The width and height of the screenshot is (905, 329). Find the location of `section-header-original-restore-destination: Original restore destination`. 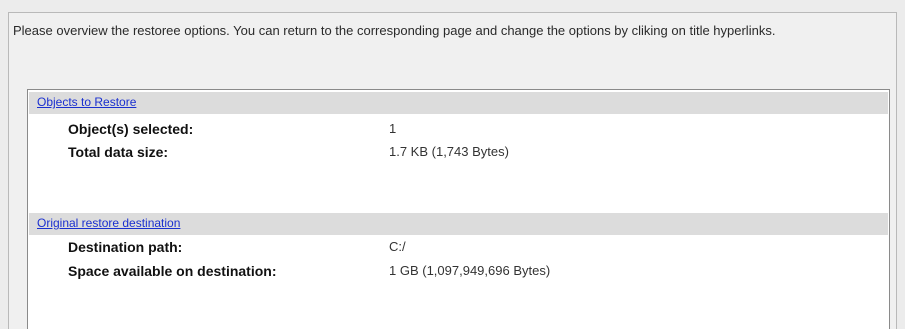

section-header-original-restore-destination: Original restore destination is located at coordinates (458, 224).